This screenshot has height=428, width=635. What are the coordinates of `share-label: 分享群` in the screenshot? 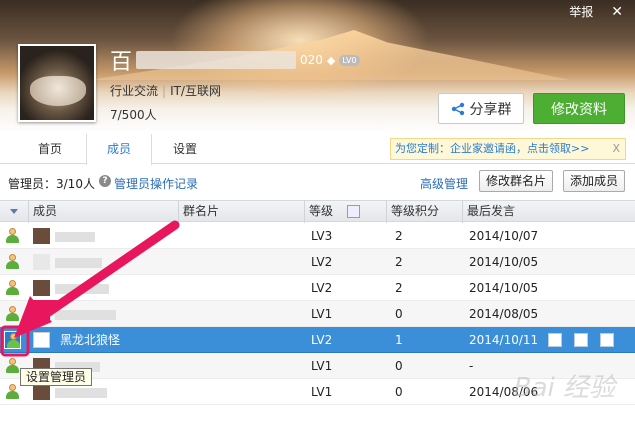 It's located at (490, 109).